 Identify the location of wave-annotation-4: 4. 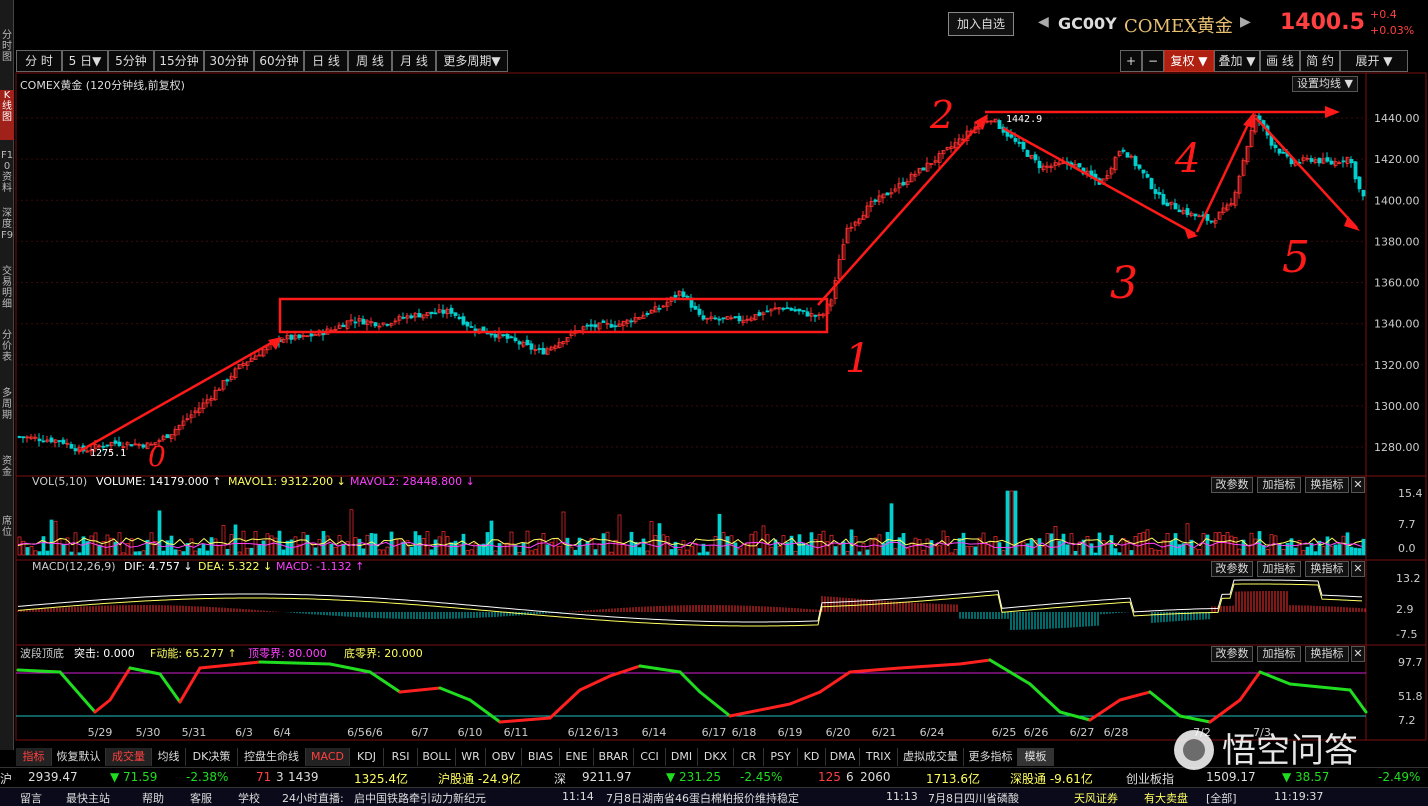
(1187, 159).